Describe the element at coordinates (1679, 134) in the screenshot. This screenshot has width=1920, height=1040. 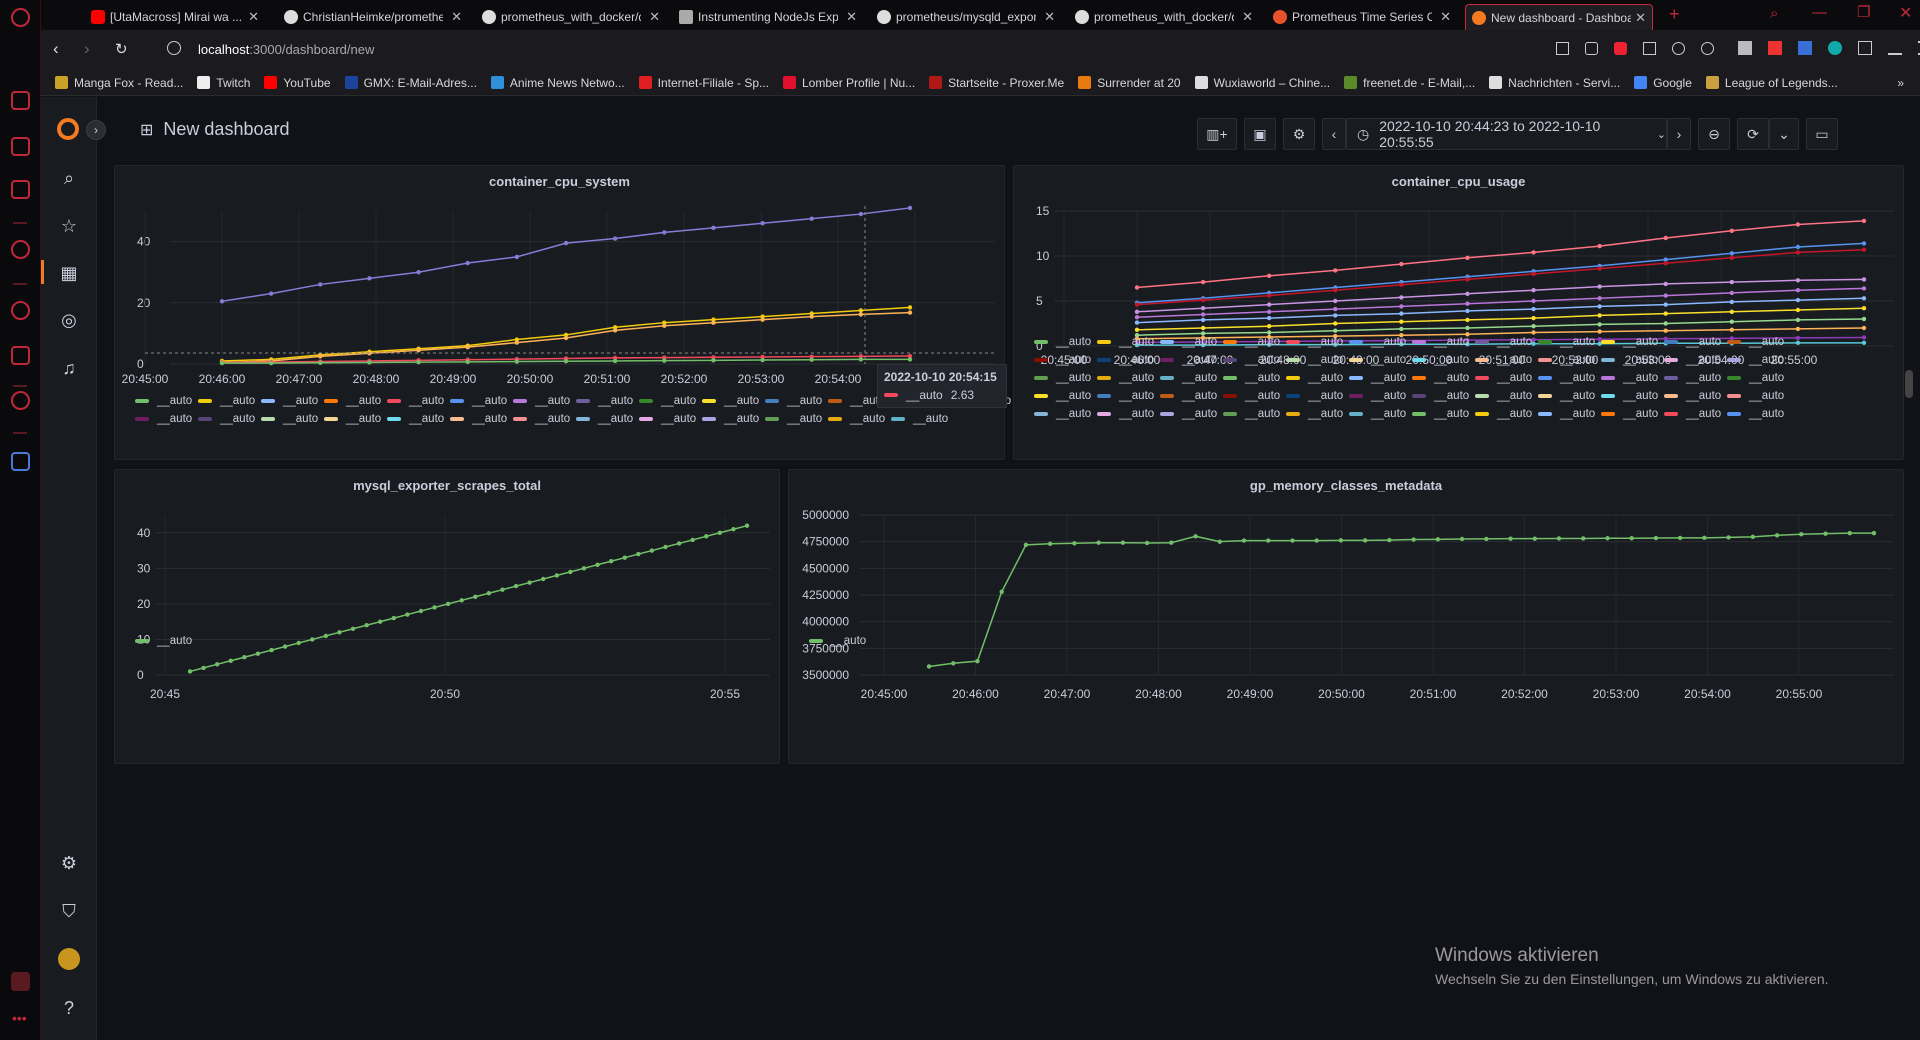
I see `time-shift-forward-button: ›` at that location.